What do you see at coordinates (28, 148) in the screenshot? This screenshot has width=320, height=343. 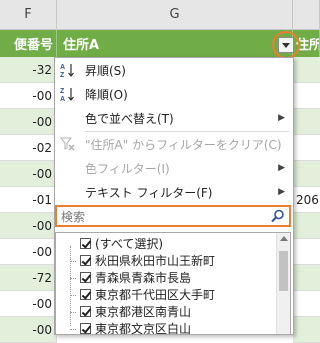 I see `cell-f-4: -02` at bounding box center [28, 148].